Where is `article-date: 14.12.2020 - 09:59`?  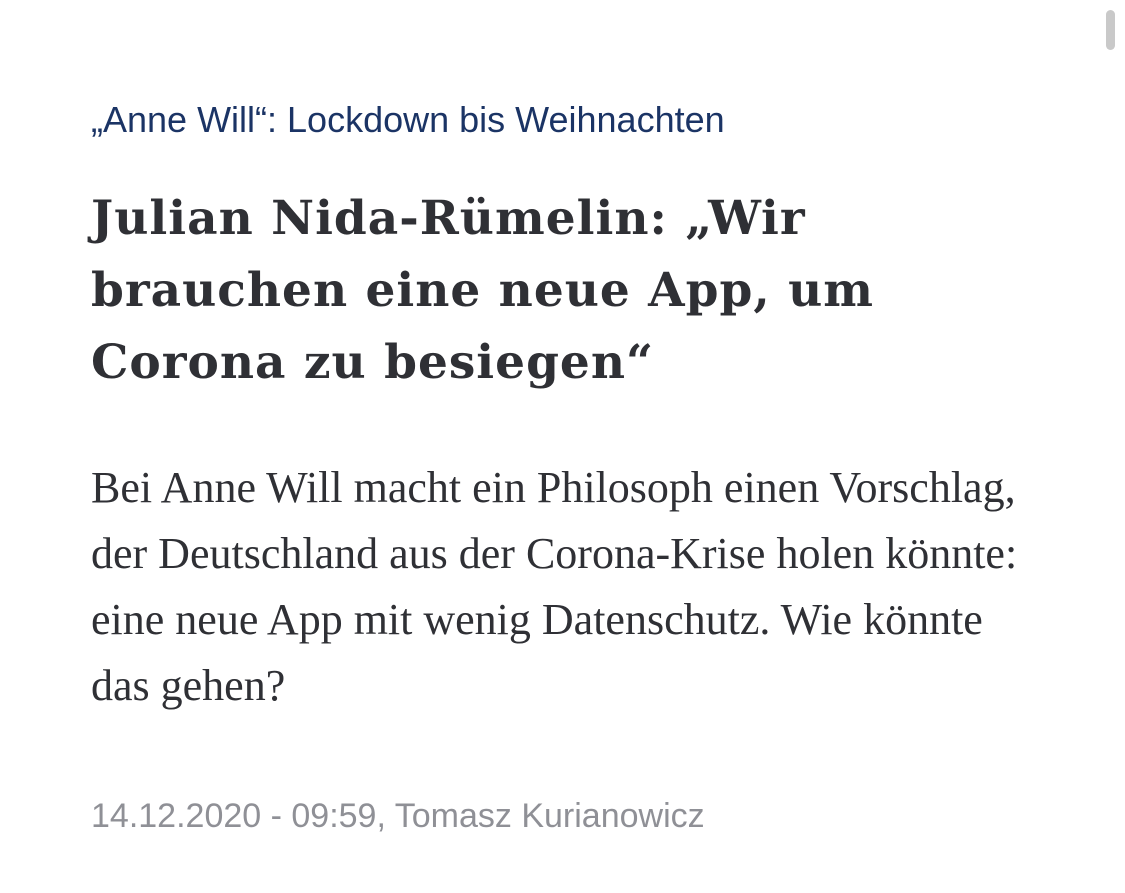 article-date: 14.12.2020 - 09:59 is located at coordinates (234, 816).